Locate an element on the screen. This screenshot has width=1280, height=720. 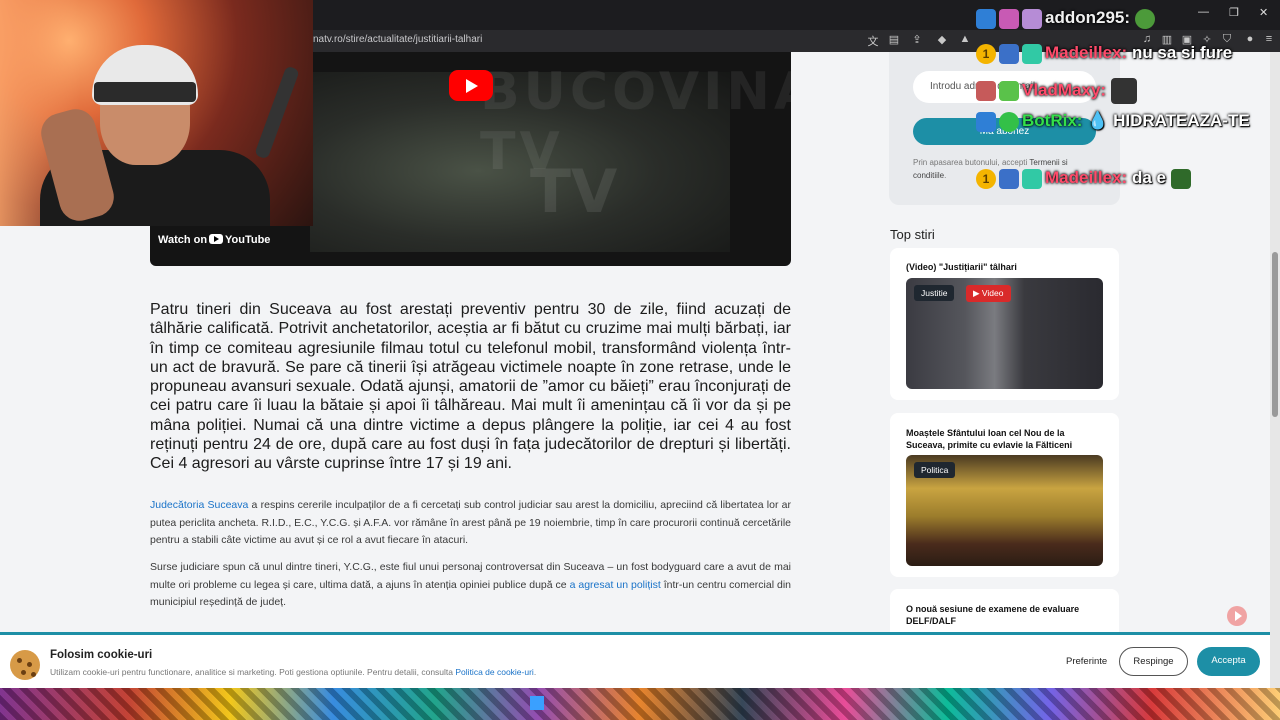
chat-username: BotRix: is located at coordinates (1052, 120).